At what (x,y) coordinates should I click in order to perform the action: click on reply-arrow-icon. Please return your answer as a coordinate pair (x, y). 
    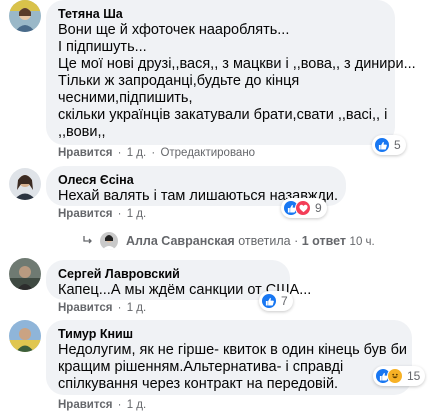
    Looking at the image, I should click on (87, 240).